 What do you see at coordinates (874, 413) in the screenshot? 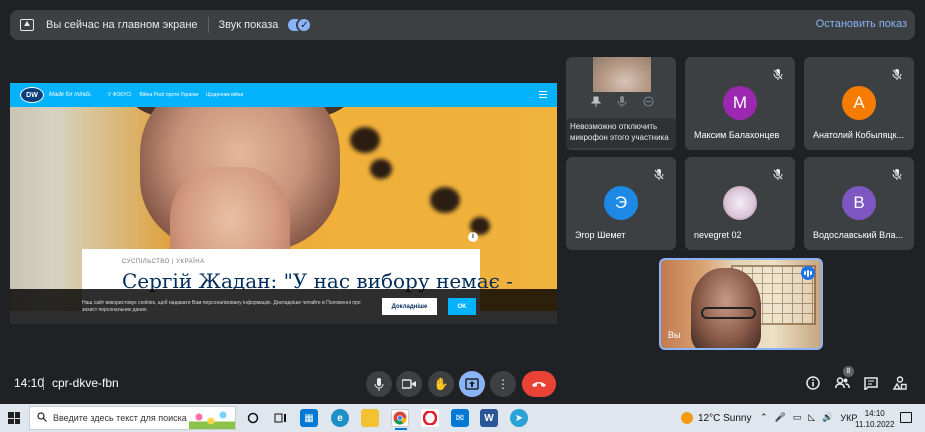
I see `clock-time: 14:10` at bounding box center [874, 413].